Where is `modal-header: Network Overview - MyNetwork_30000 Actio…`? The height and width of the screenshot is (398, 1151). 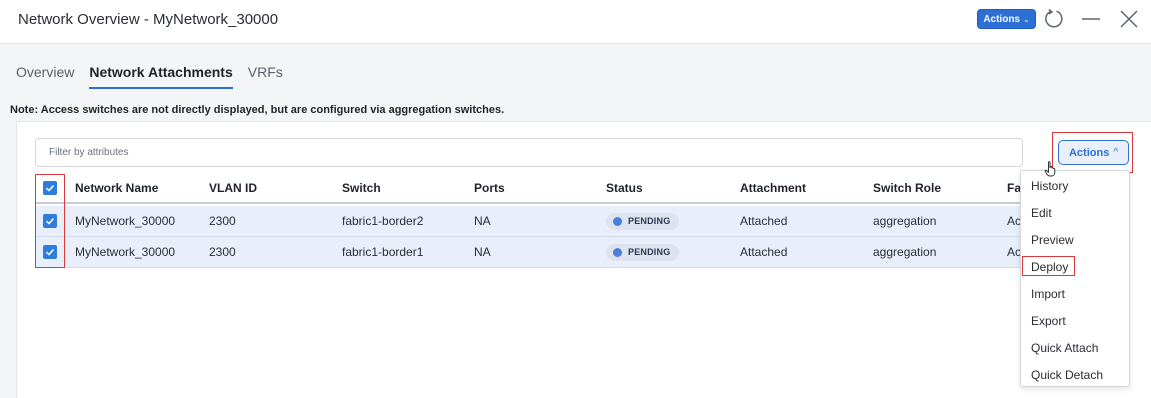
modal-header: Network Overview - MyNetwork_30000 Actio… is located at coordinates (575, 22).